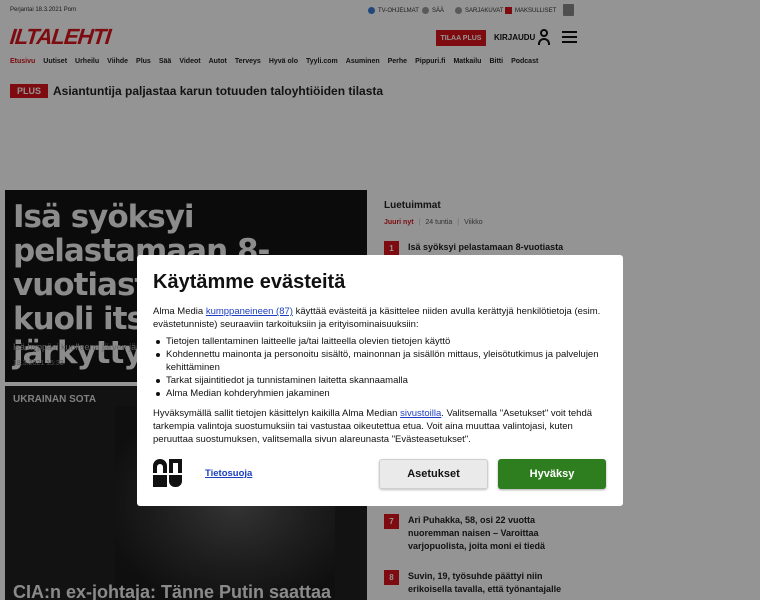  Describe the element at coordinates (552, 474) in the screenshot. I see `accept-button: Hyväksy` at that location.